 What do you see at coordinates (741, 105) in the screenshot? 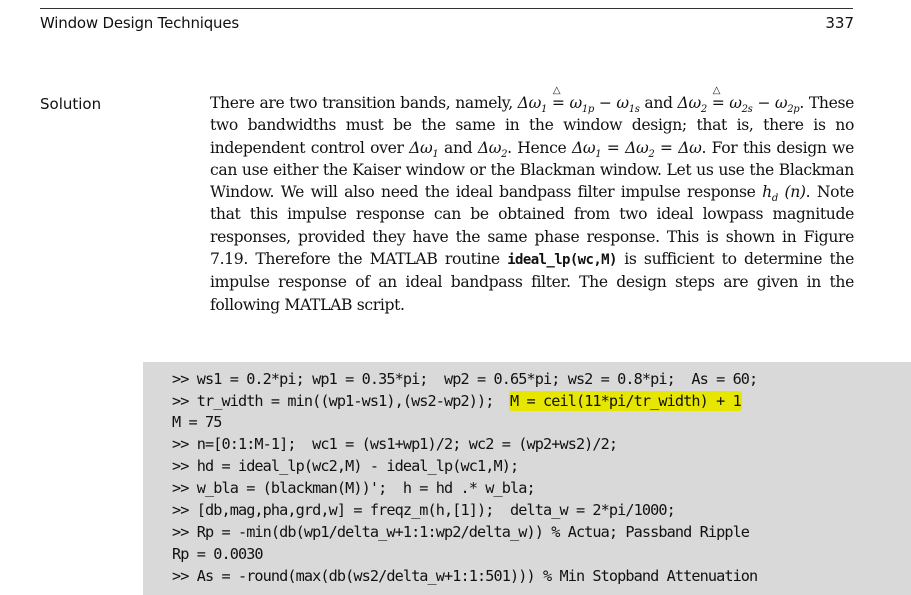
I see `math-omega-2s: ω2s` at bounding box center [741, 105].